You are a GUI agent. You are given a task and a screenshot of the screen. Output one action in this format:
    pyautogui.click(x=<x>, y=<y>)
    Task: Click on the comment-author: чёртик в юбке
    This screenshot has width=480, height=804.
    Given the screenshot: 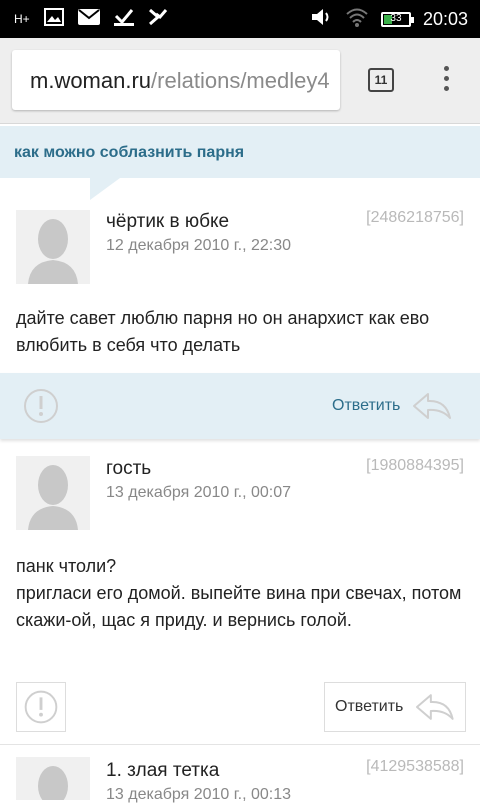 What is the action you would take?
    pyautogui.click(x=167, y=222)
    